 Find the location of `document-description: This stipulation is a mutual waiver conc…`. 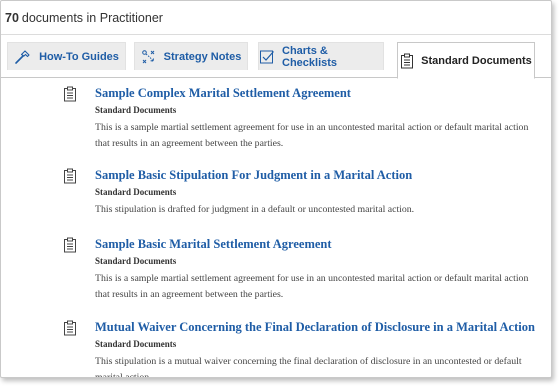

document-description: This stipulation is a mutual waiver conc… is located at coordinates (320, 366).